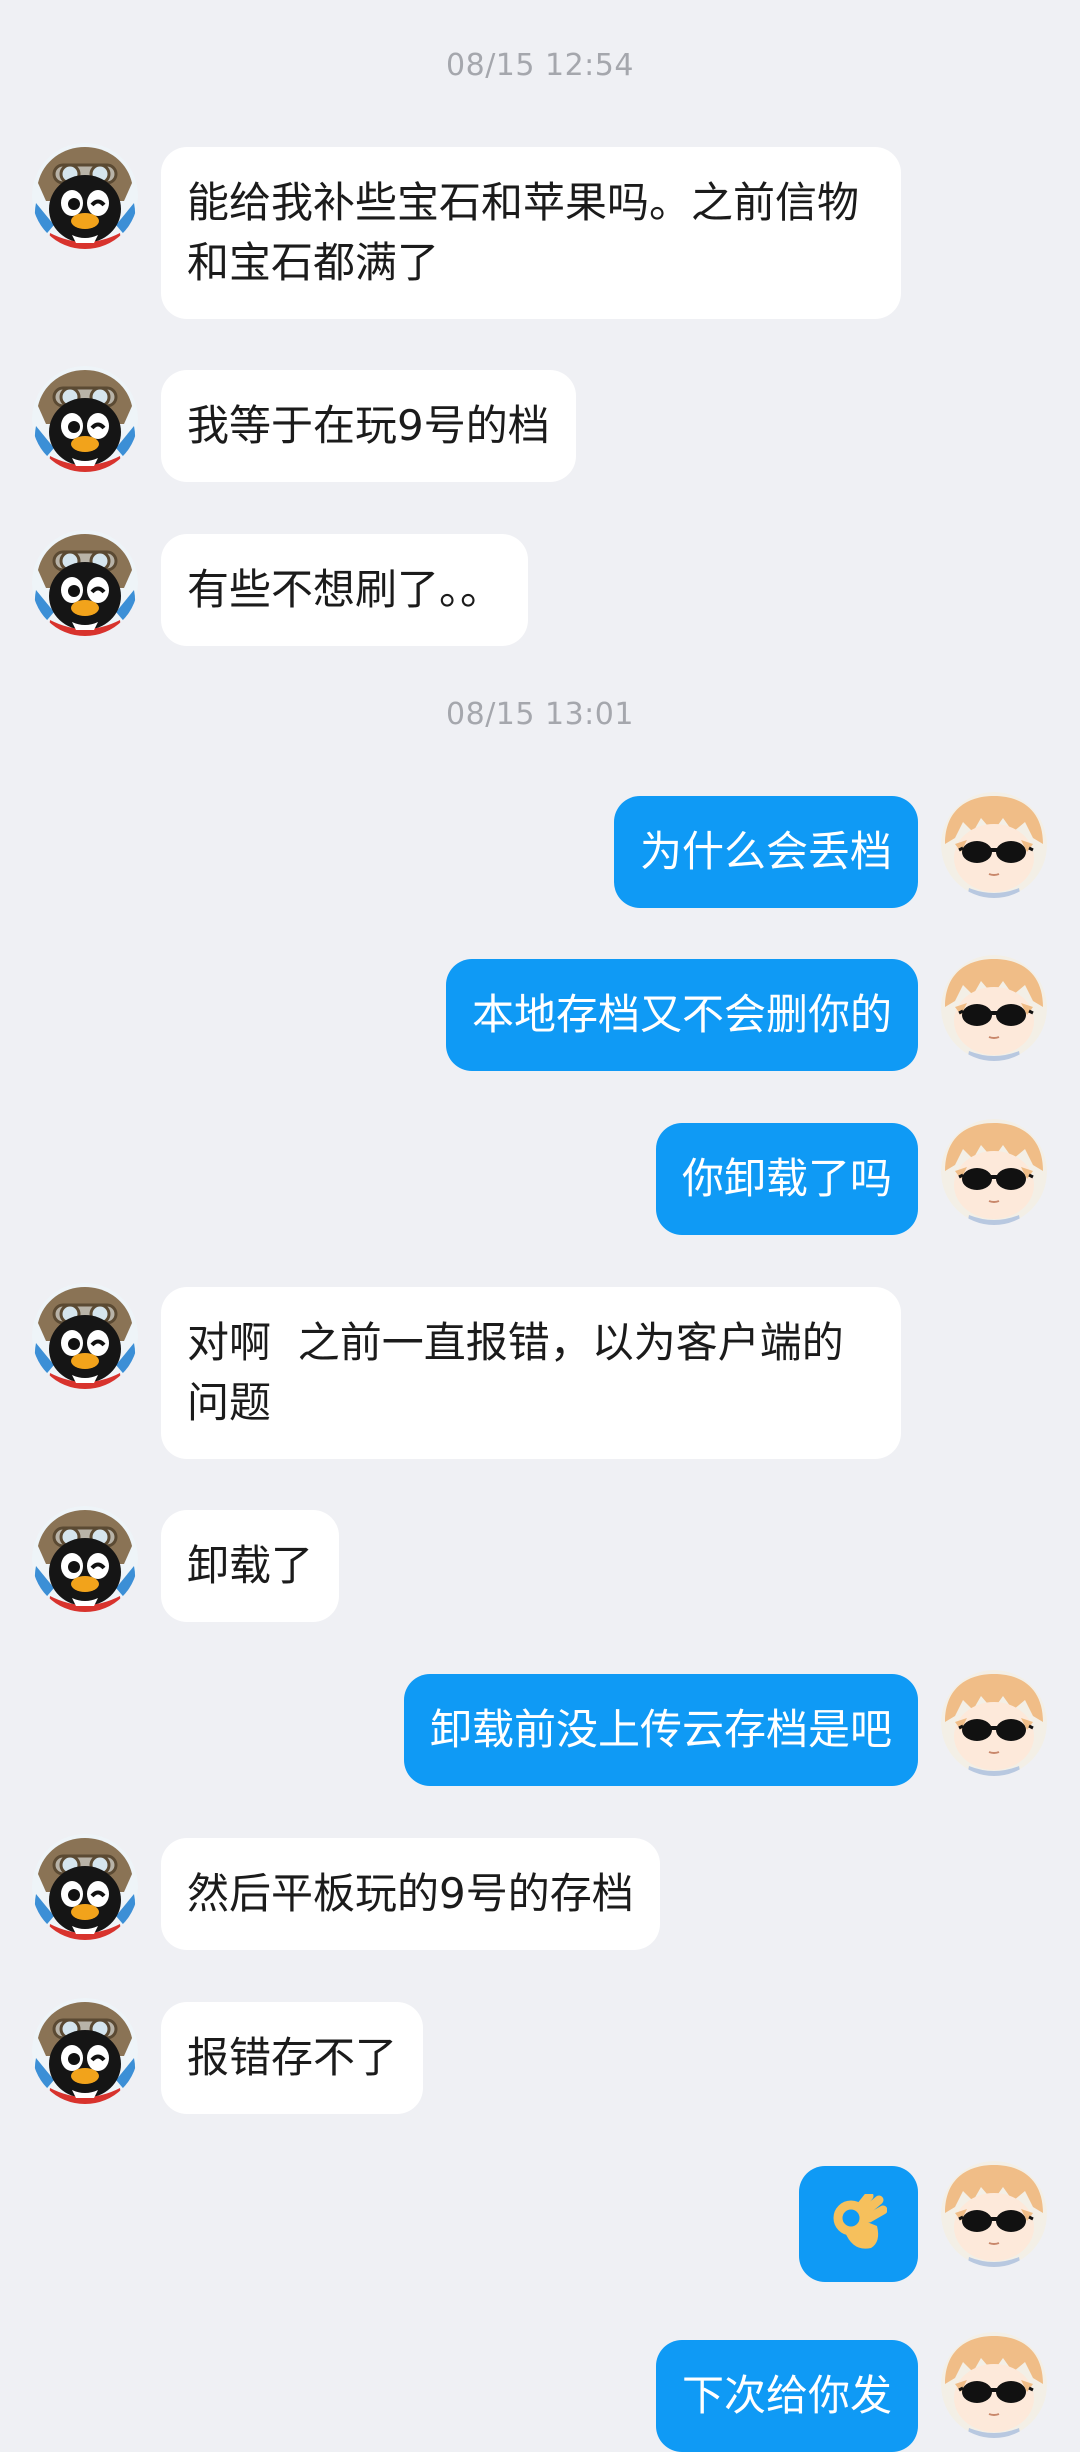 The height and width of the screenshot is (2452, 1080). Describe the element at coordinates (368, 426) in the screenshot. I see `incoming-message-bubble: 我等于在玩9号的档` at that location.